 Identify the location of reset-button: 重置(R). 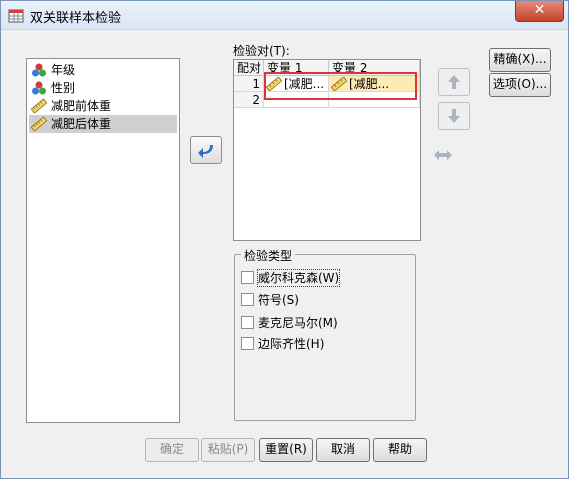
(286, 450).